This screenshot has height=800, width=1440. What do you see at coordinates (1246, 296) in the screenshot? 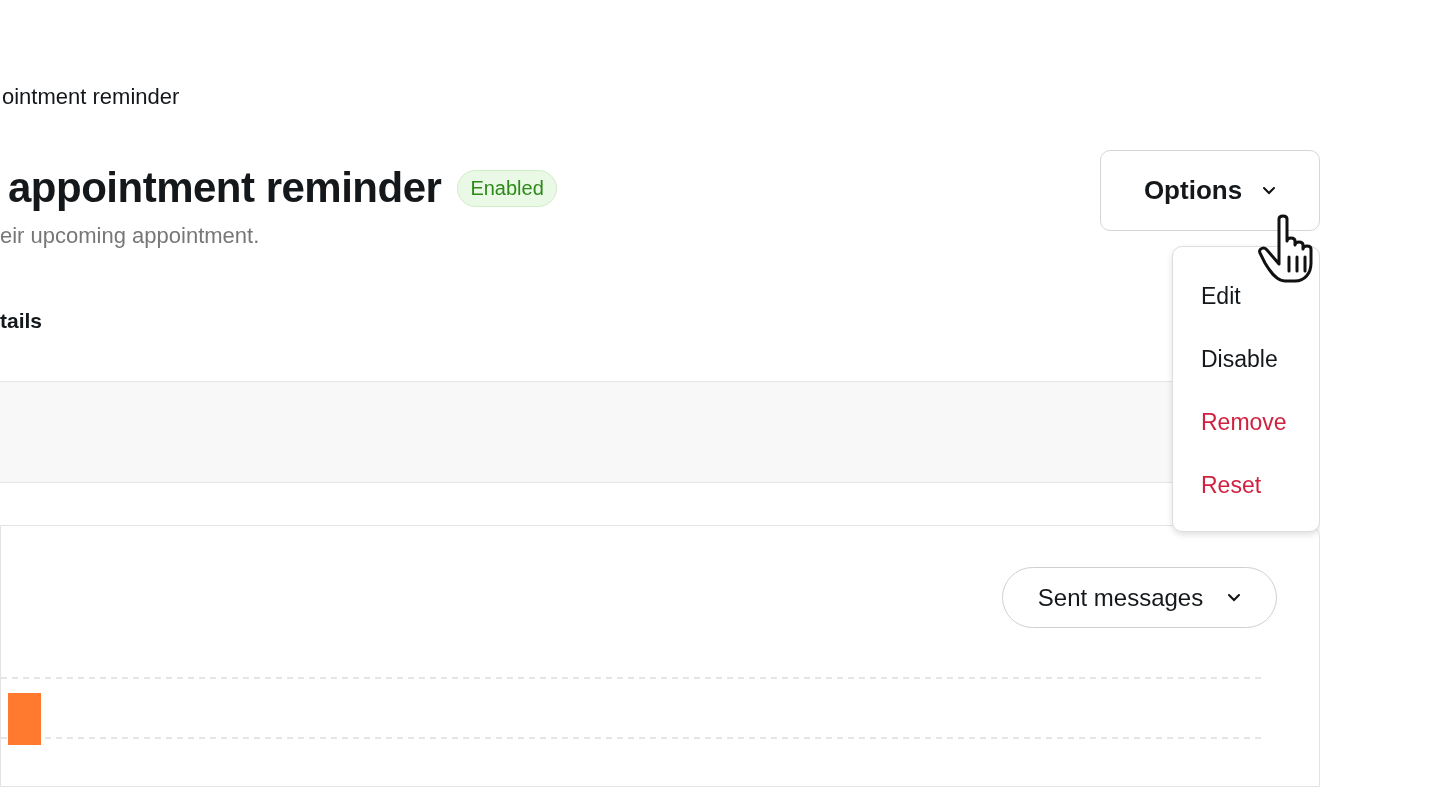
I see `menu-item: Edit` at bounding box center [1246, 296].